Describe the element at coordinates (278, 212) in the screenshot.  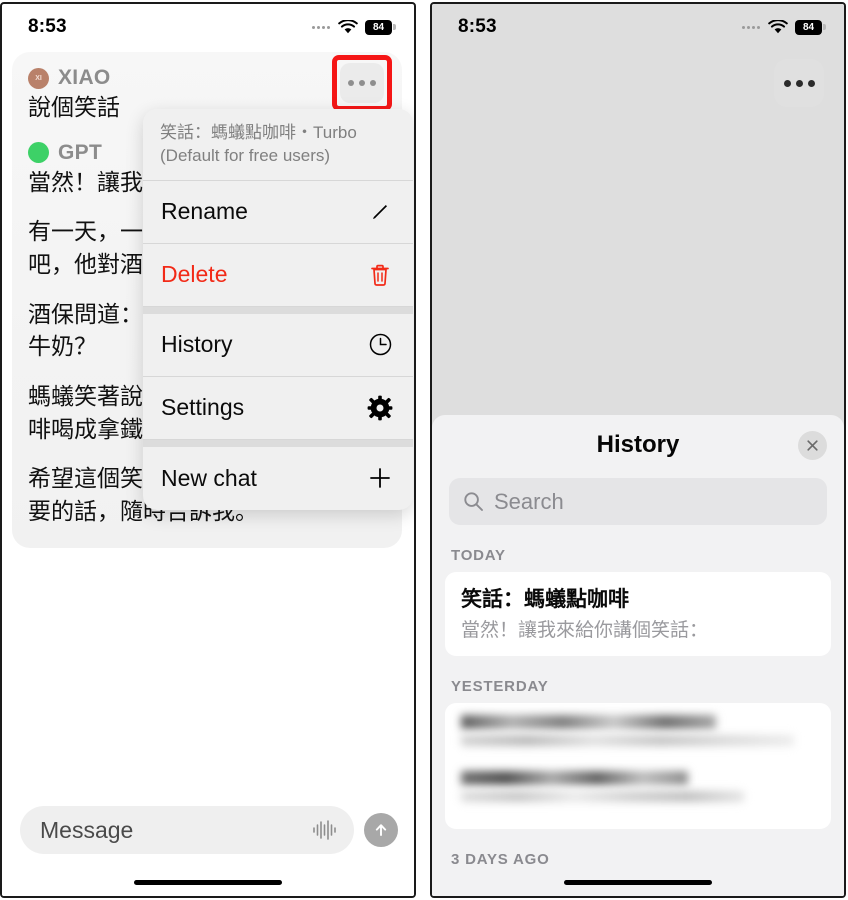
I see `menu-item-rename: Rename` at that location.